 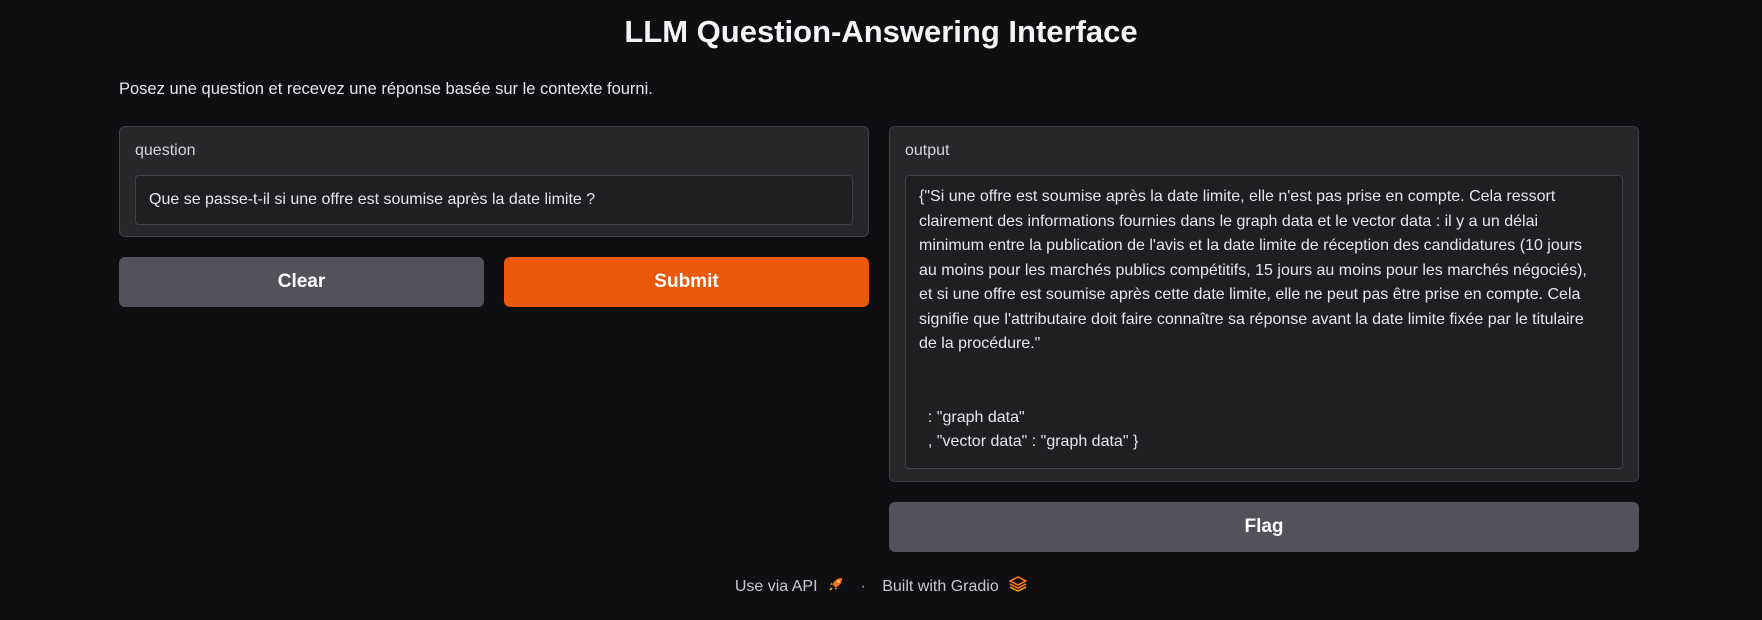 I want to click on use-via-api-link: Use via API, so click(x=792, y=586).